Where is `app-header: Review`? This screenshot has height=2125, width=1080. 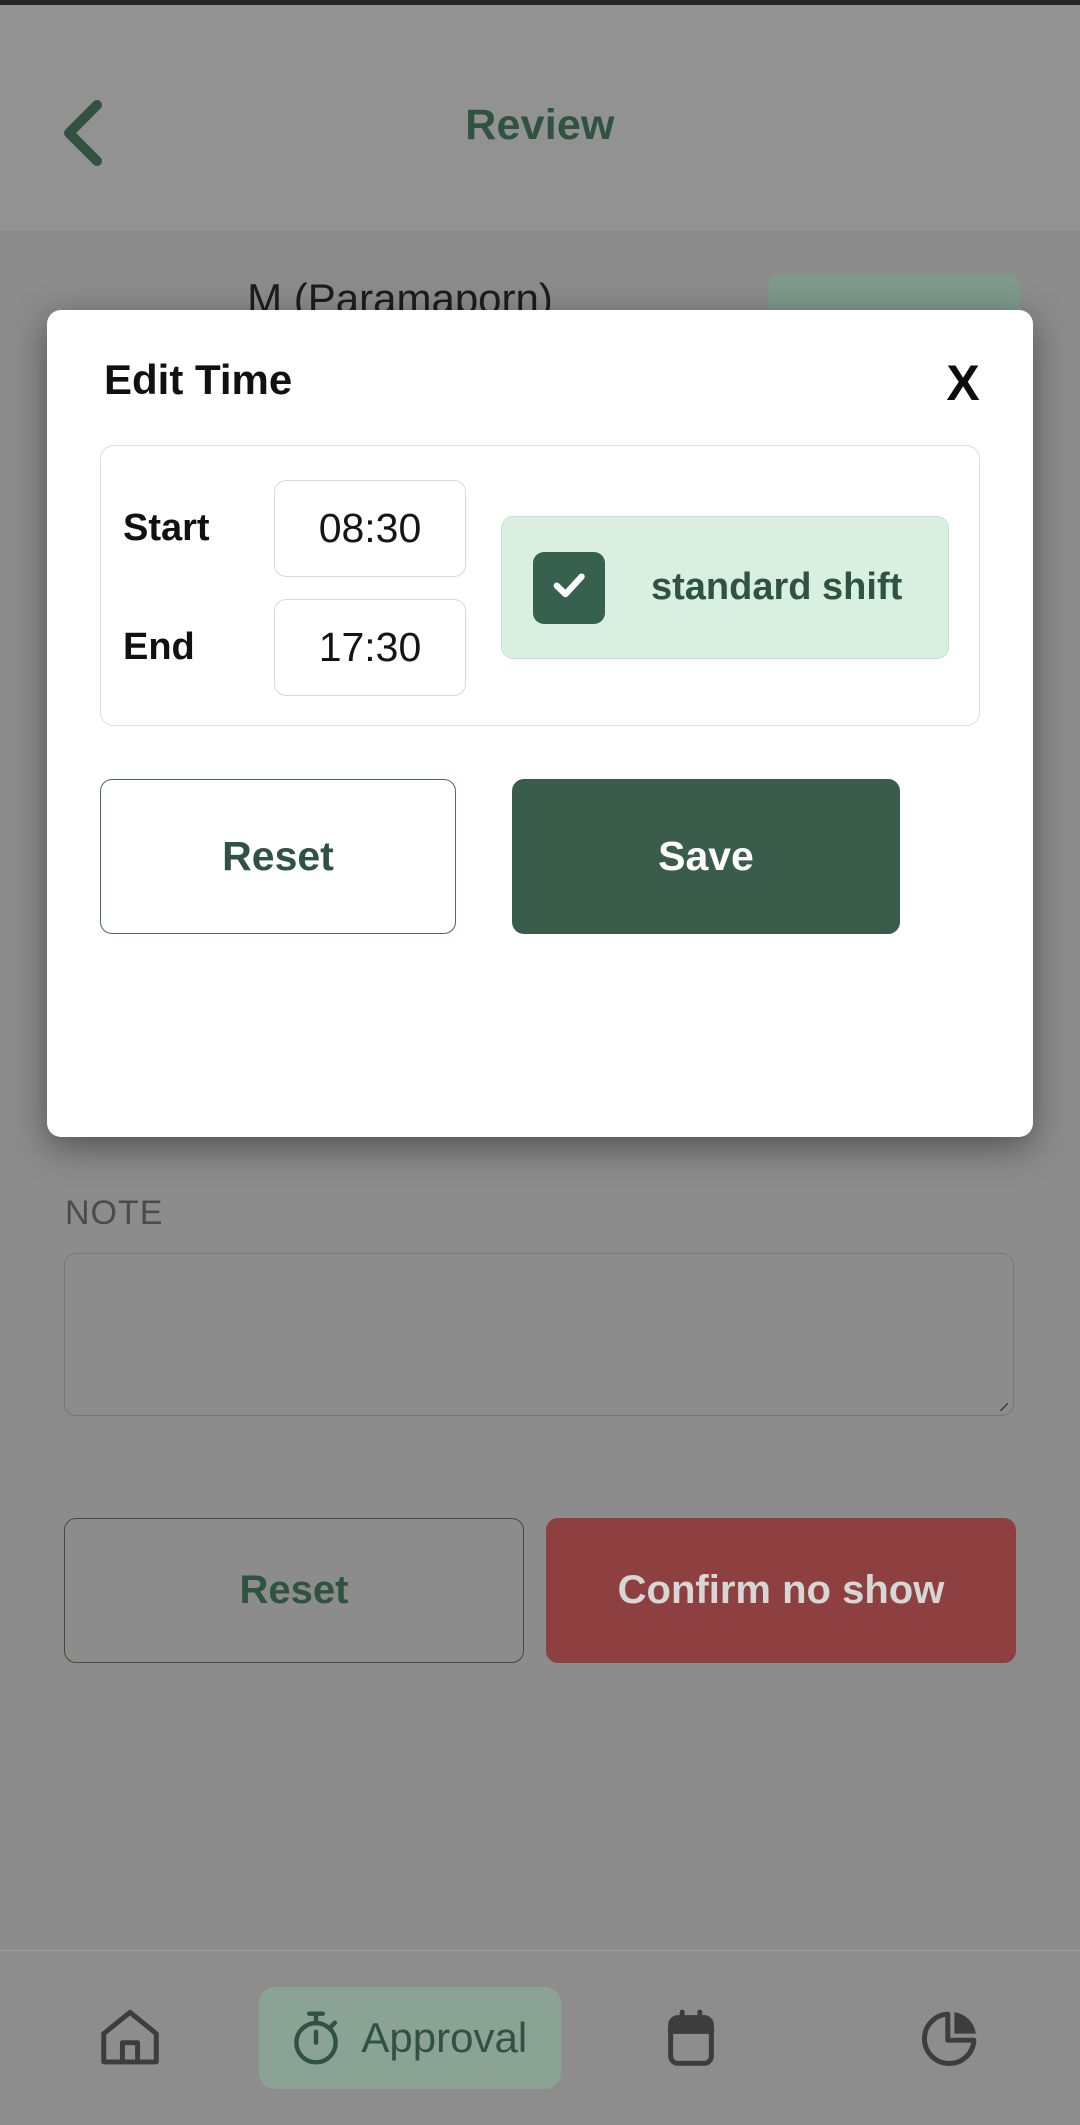
app-header: Review is located at coordinates (540, 118).